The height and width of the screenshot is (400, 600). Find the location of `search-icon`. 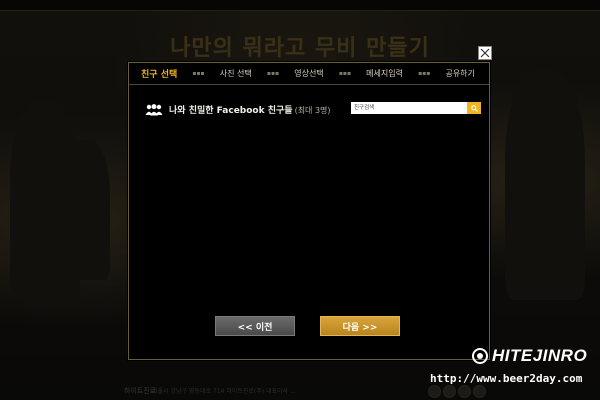

search-icon is located at coordinates (474, 108).